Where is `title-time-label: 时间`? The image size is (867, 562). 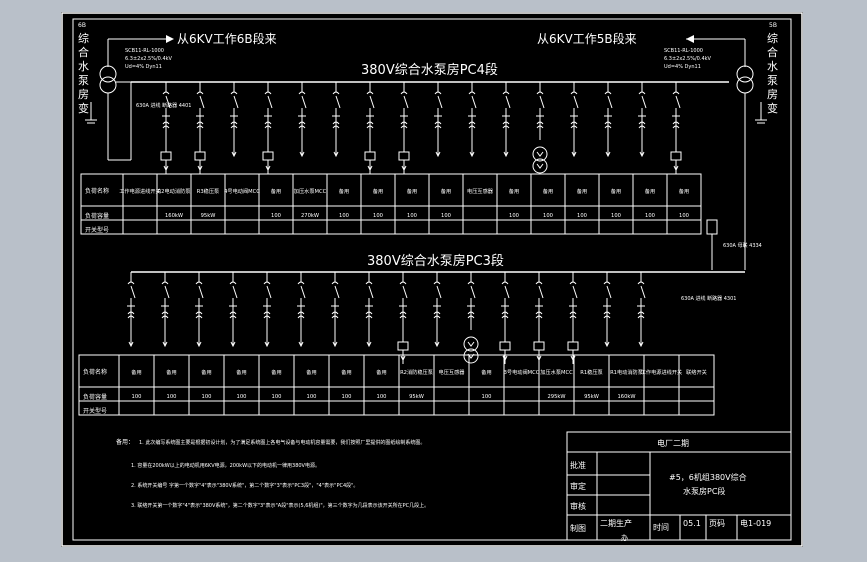 title-time-label: 时间 is located at coordinates (661, 527).